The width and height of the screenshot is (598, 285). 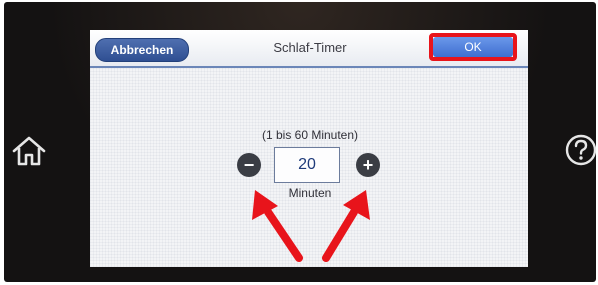 I want to click on unit-label: Minuten, so click(x=310, y=193).